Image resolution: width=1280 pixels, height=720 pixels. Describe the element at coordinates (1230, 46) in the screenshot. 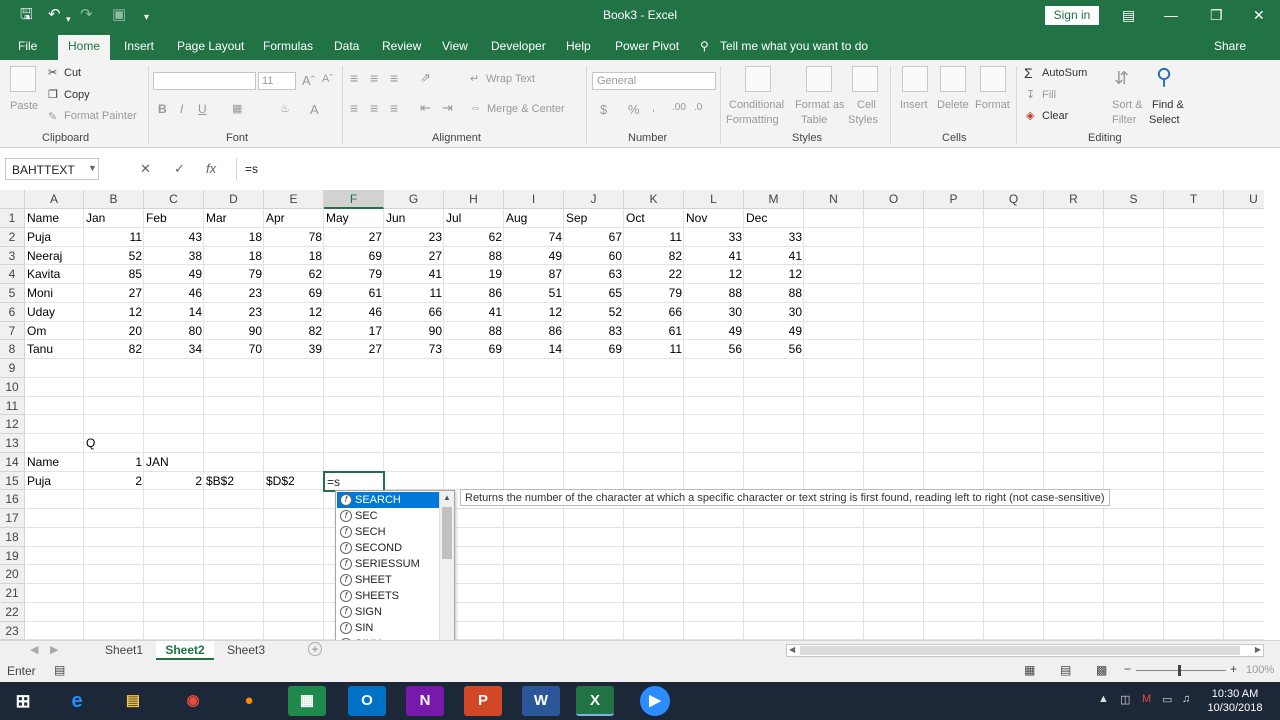

I see `share-button: Share` at that location.